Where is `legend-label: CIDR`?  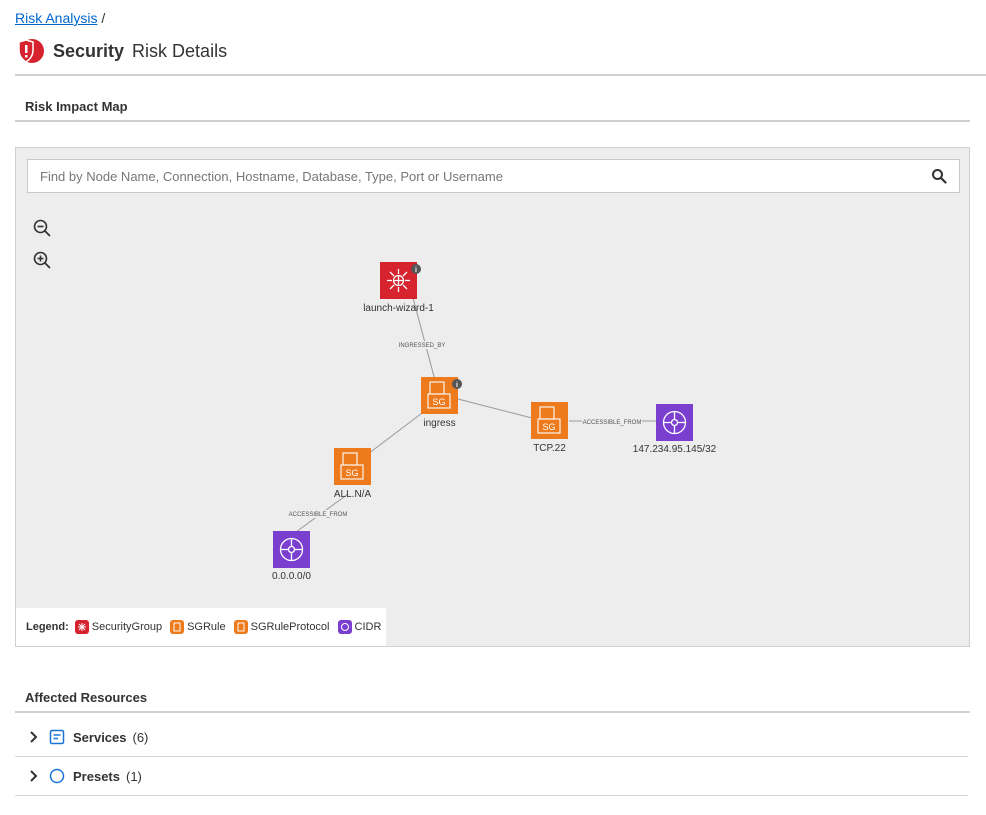
legend-label: CIDR is located at coordinates (368, 627).